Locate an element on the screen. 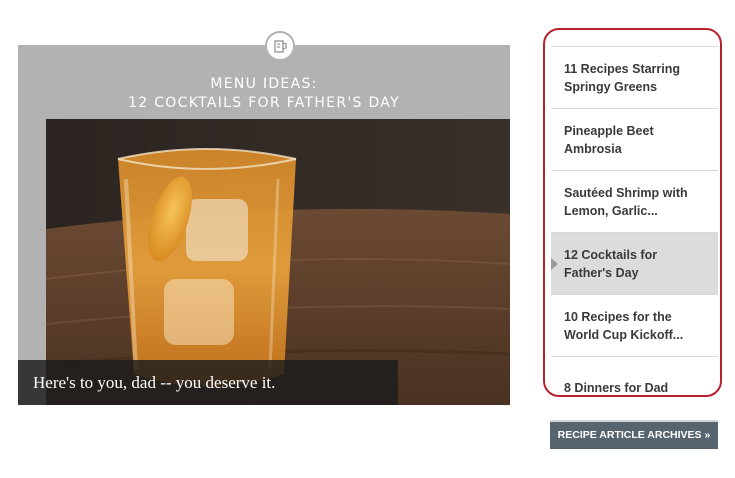  list-item-active: 12 Cocktails for Father's Day is located at coordinates (634, 264).